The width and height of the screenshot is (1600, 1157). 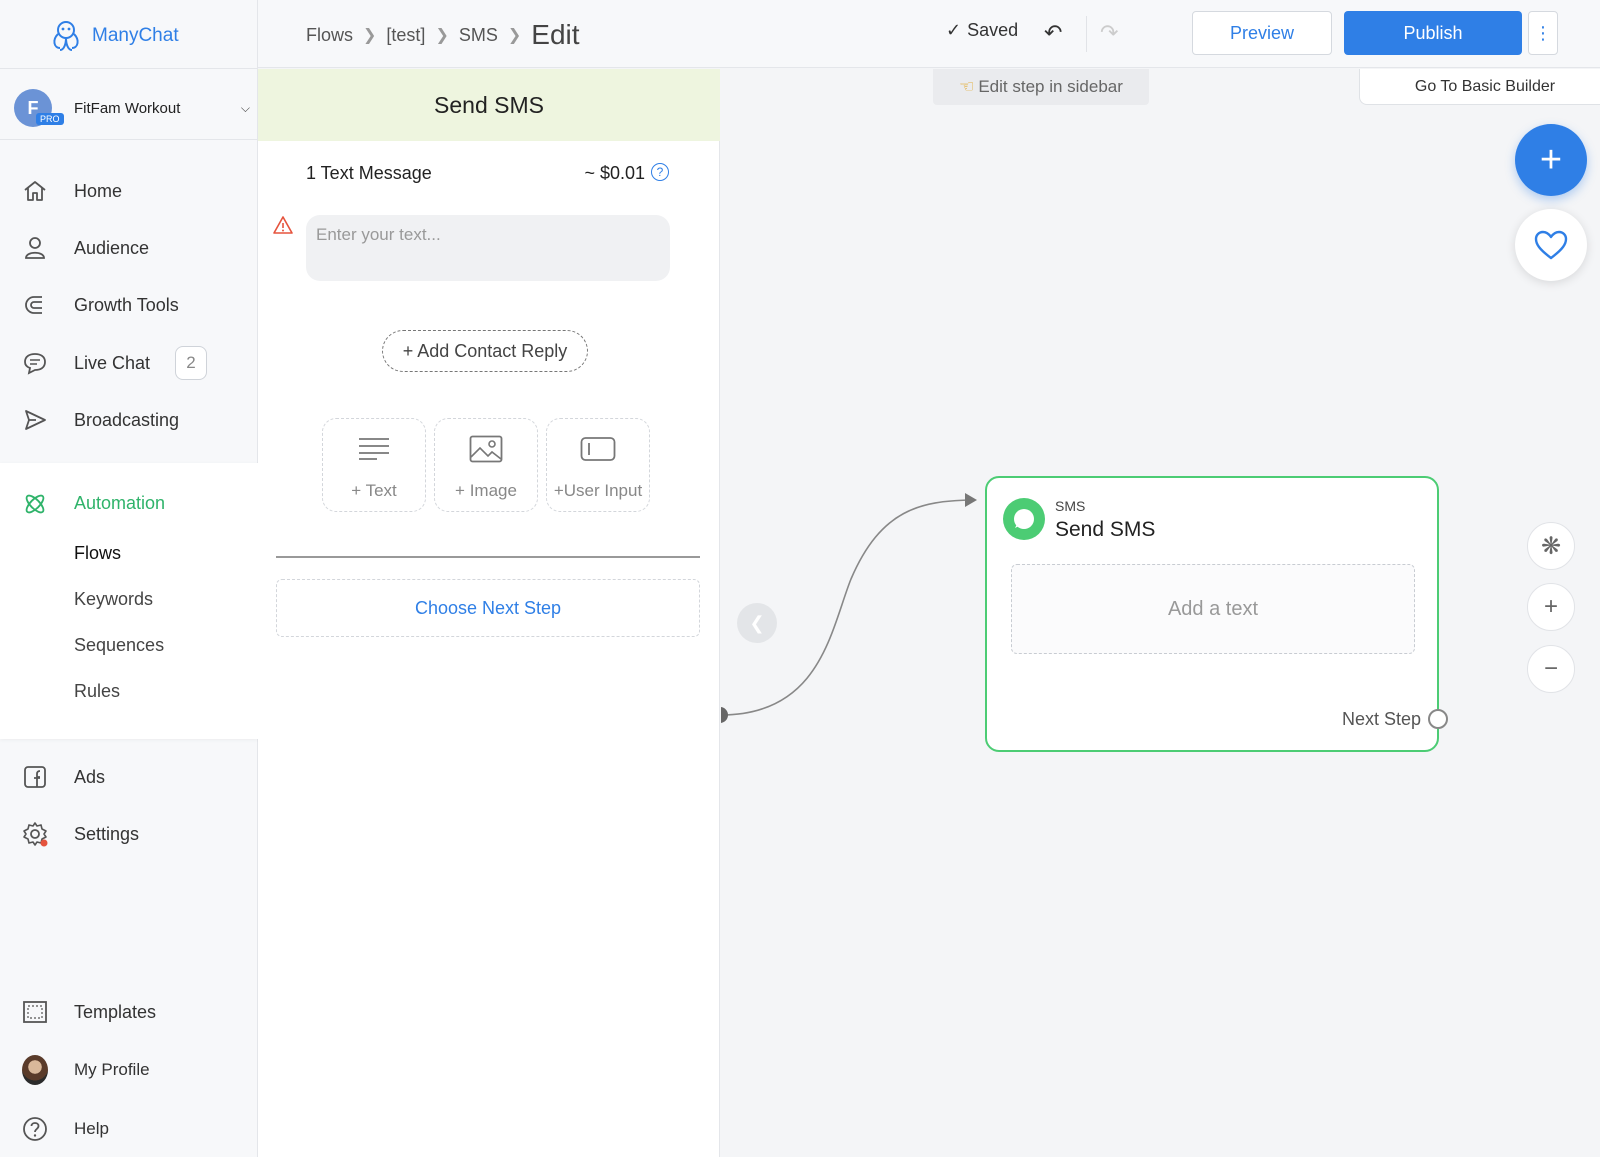 I want to click on add-step-button: +, so click(x=1551, y=160).